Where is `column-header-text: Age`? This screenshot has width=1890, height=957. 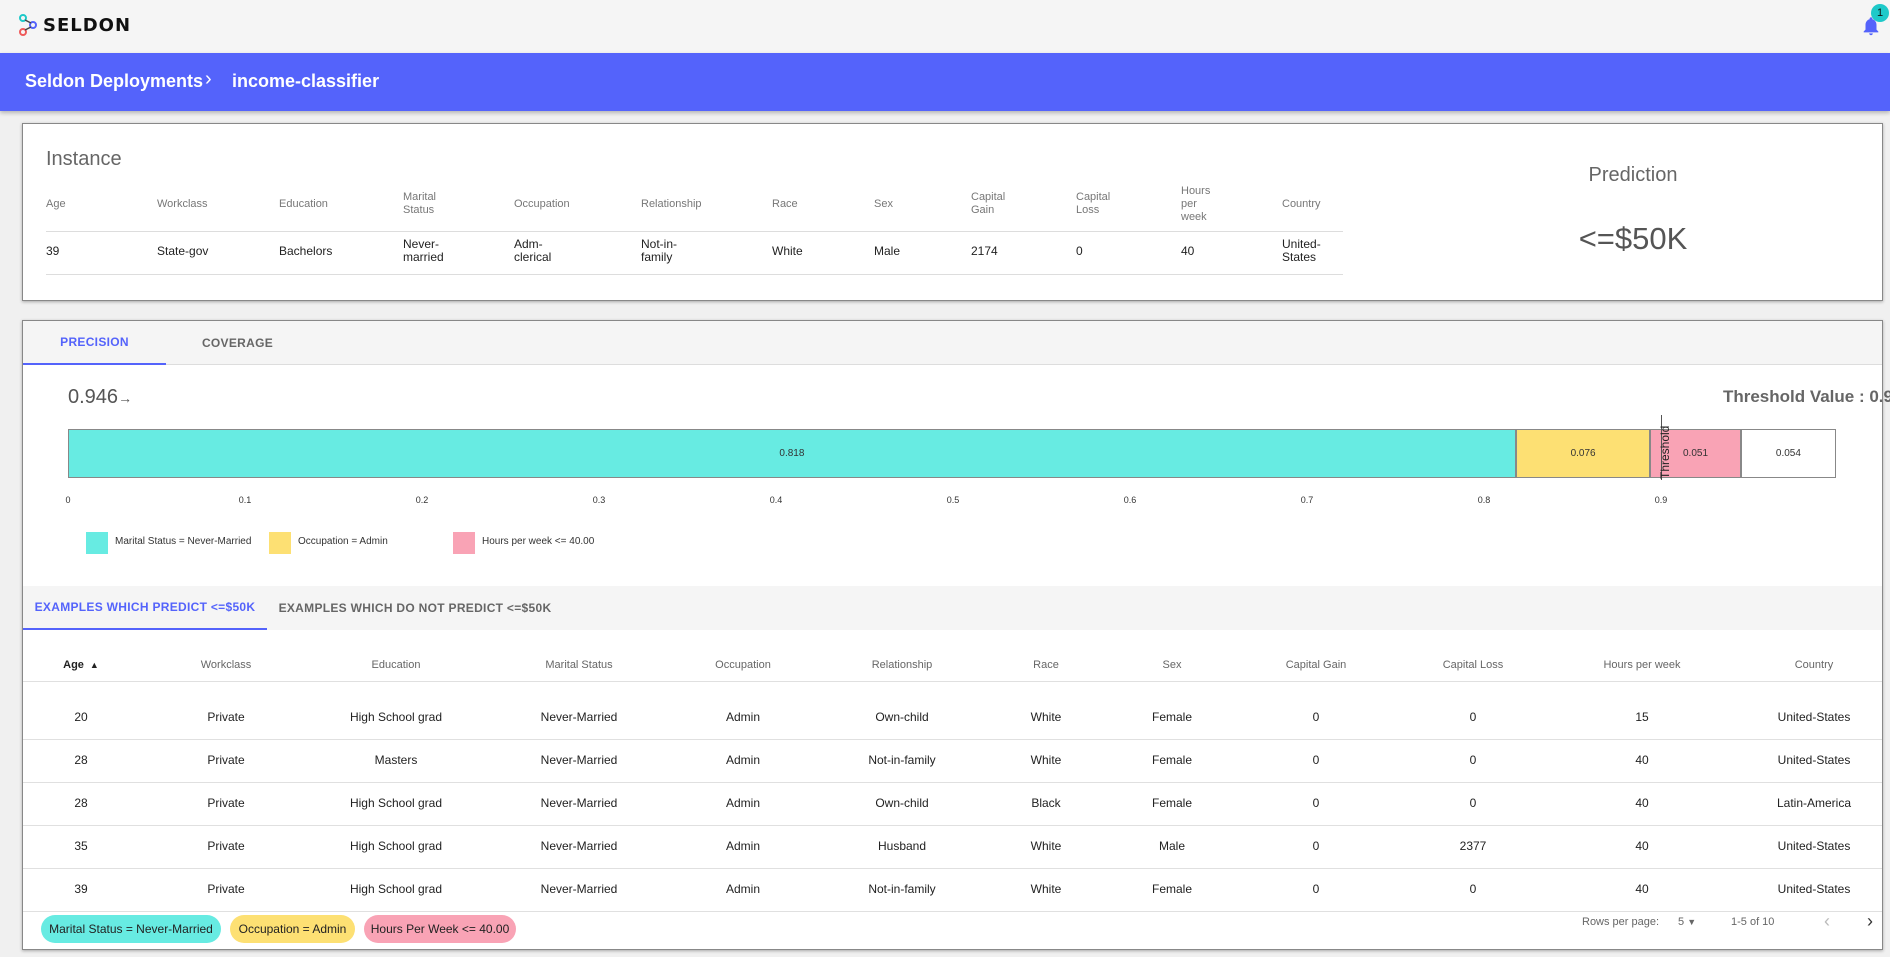
column-header-text: Age is located at coordinates (73, 665).